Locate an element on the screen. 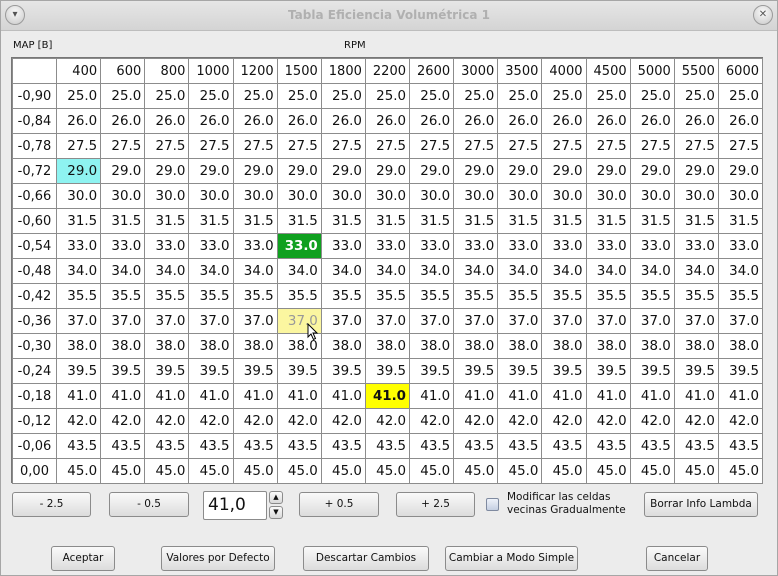 The image size is (778, 576). decrease-2-5-button: - 2.5 is located at coordinates (51, 504).